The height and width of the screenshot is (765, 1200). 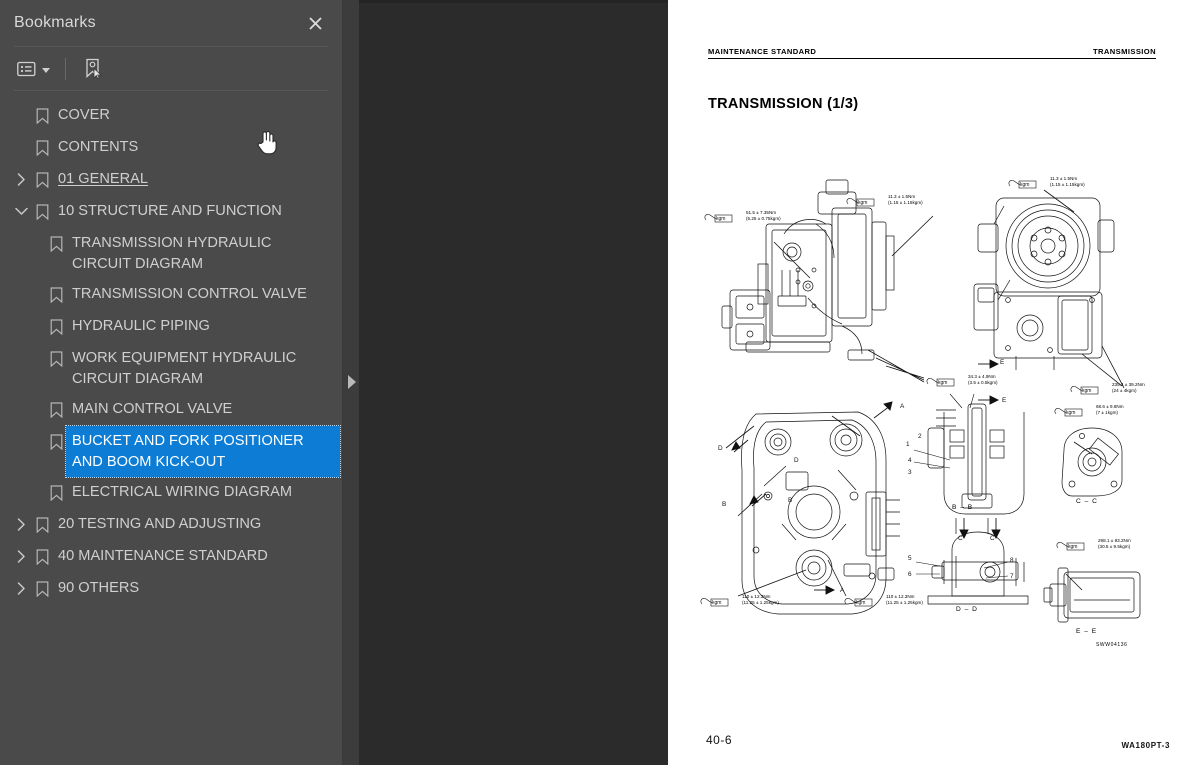 What do you see at coordinates (84, 115) in the screenshot?
I see `bookmark-label: COVER` at bounding box center [84, 115].